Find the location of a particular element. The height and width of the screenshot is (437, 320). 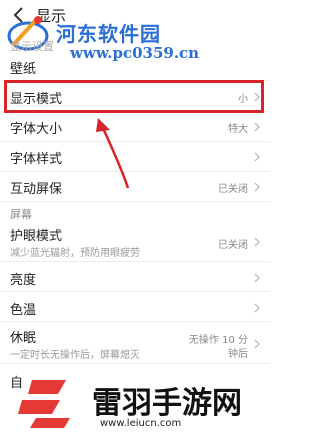

row-value: 特大 is located at coordinates (238, 129).